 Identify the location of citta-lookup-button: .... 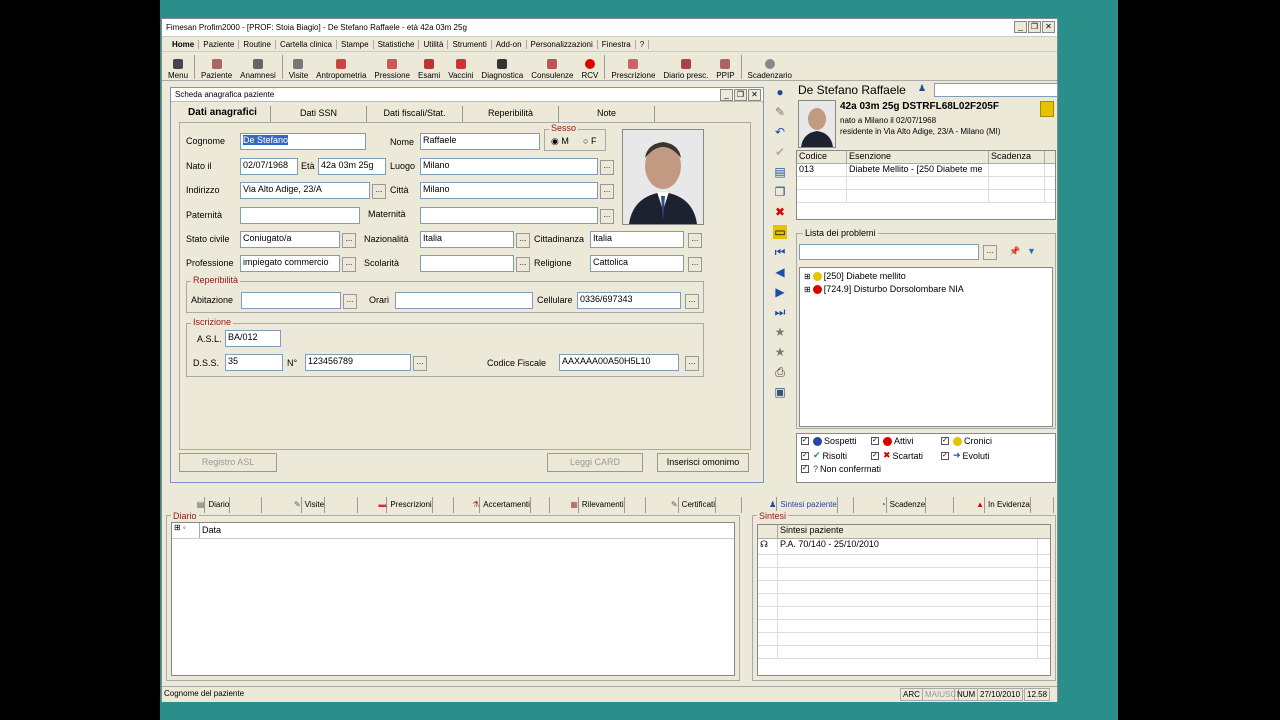
(607, 191).